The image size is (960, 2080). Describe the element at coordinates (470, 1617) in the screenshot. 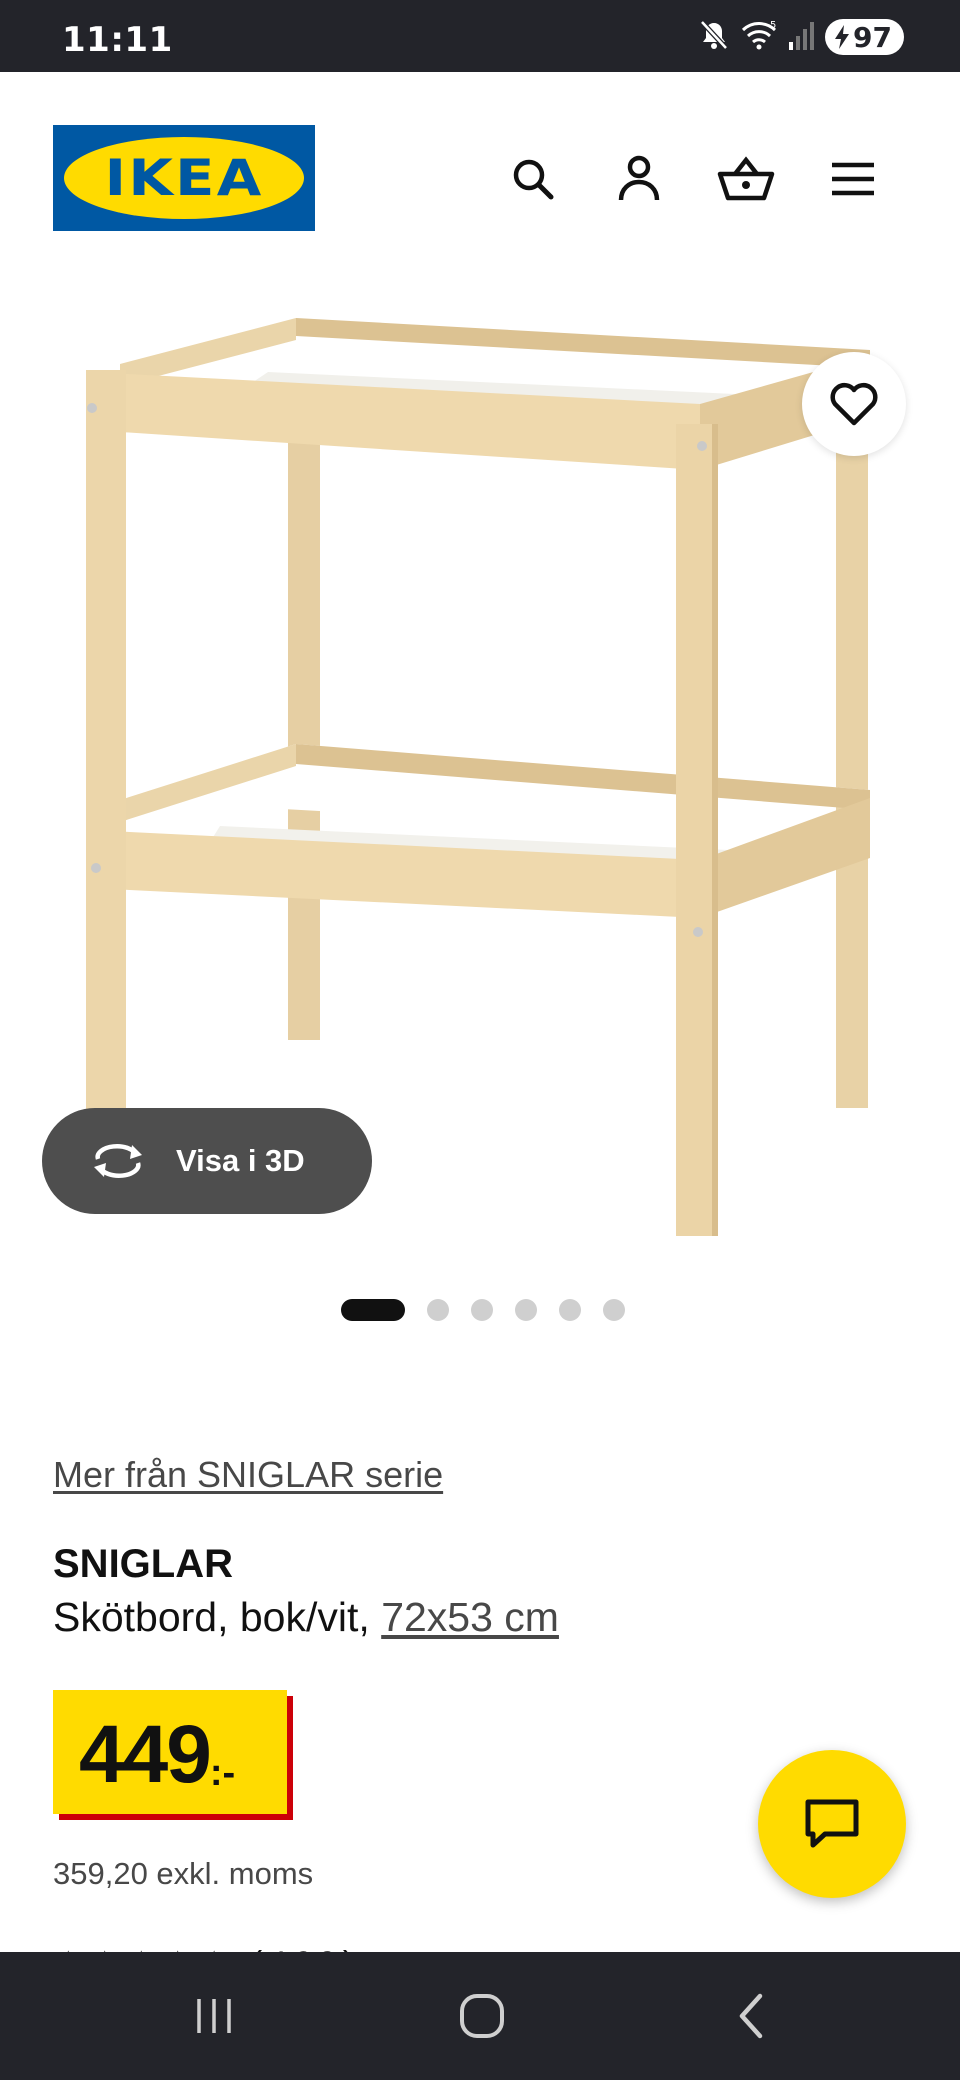

I see `size-link: 72x53 cm` at that location.